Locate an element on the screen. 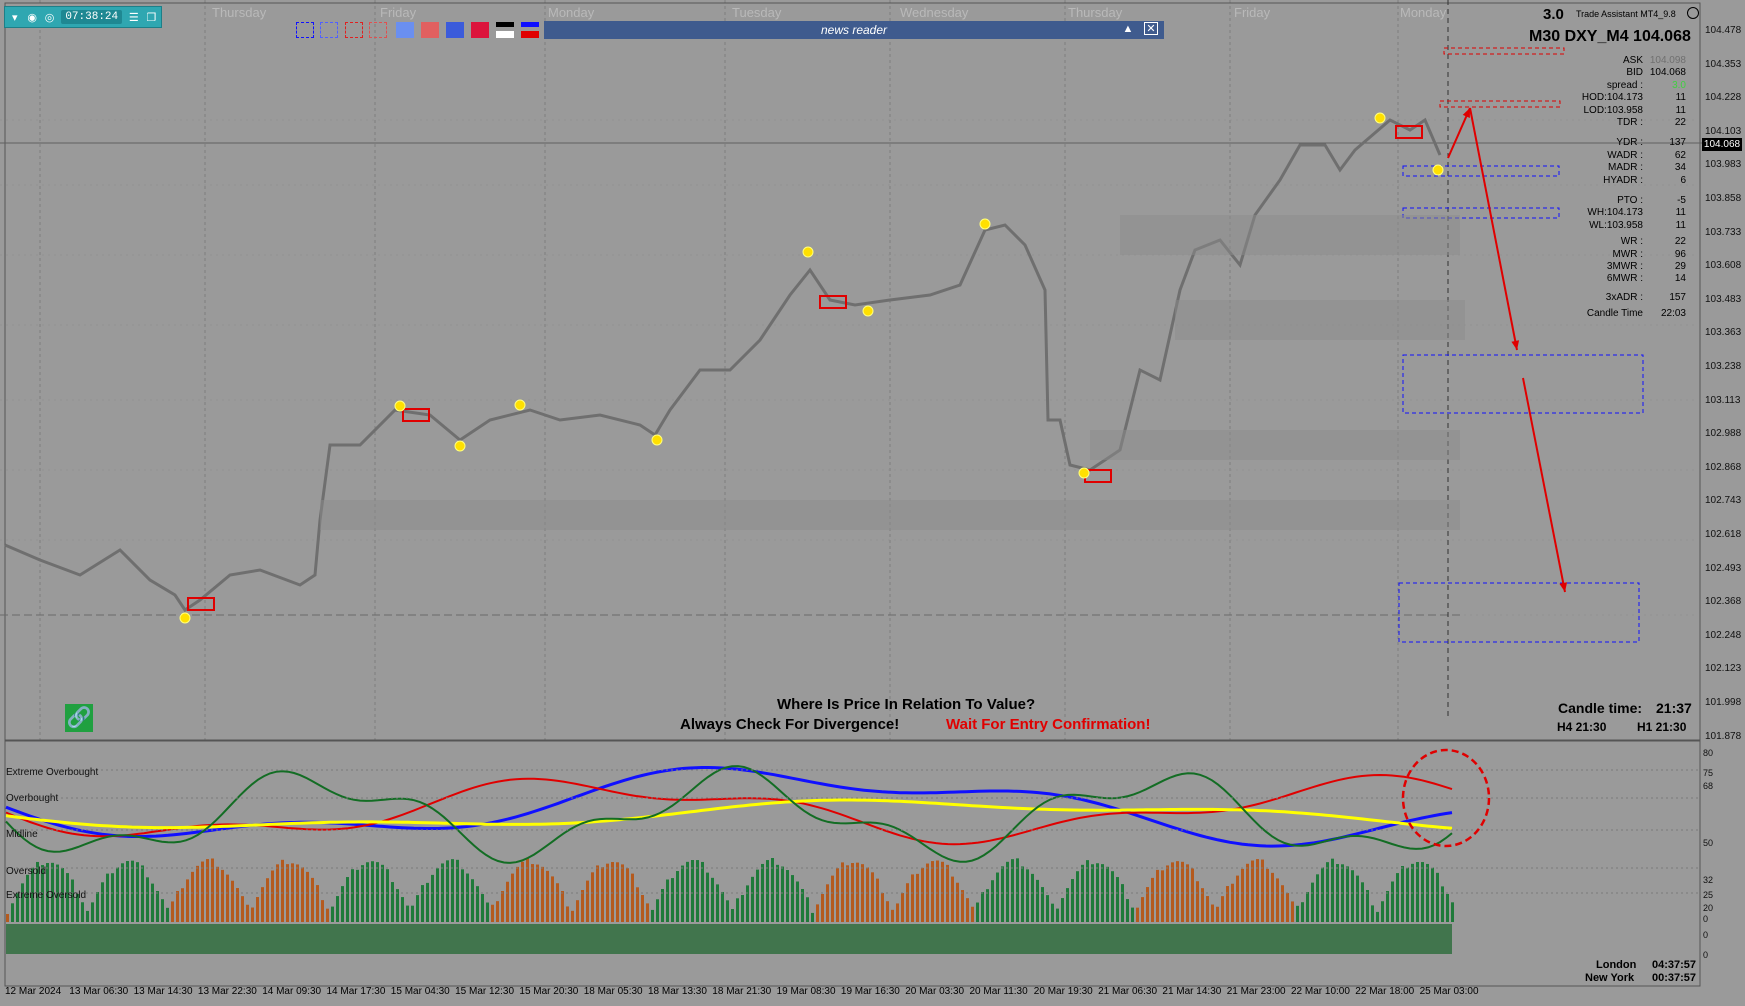 The height and width of the screenshot is (1006, 1745). star-marker is located at coordinates (460, 446).